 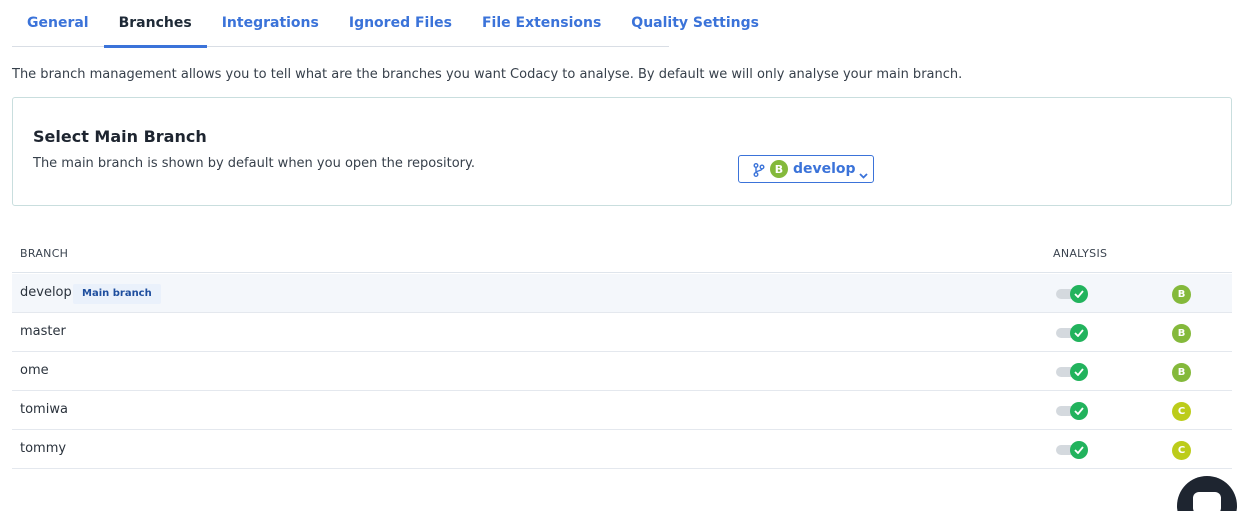 What do you see at coordinates (541, 23) in the screenshot?
I see `tab-file-extensions: File Extensions` at bounding box center [541, 23].